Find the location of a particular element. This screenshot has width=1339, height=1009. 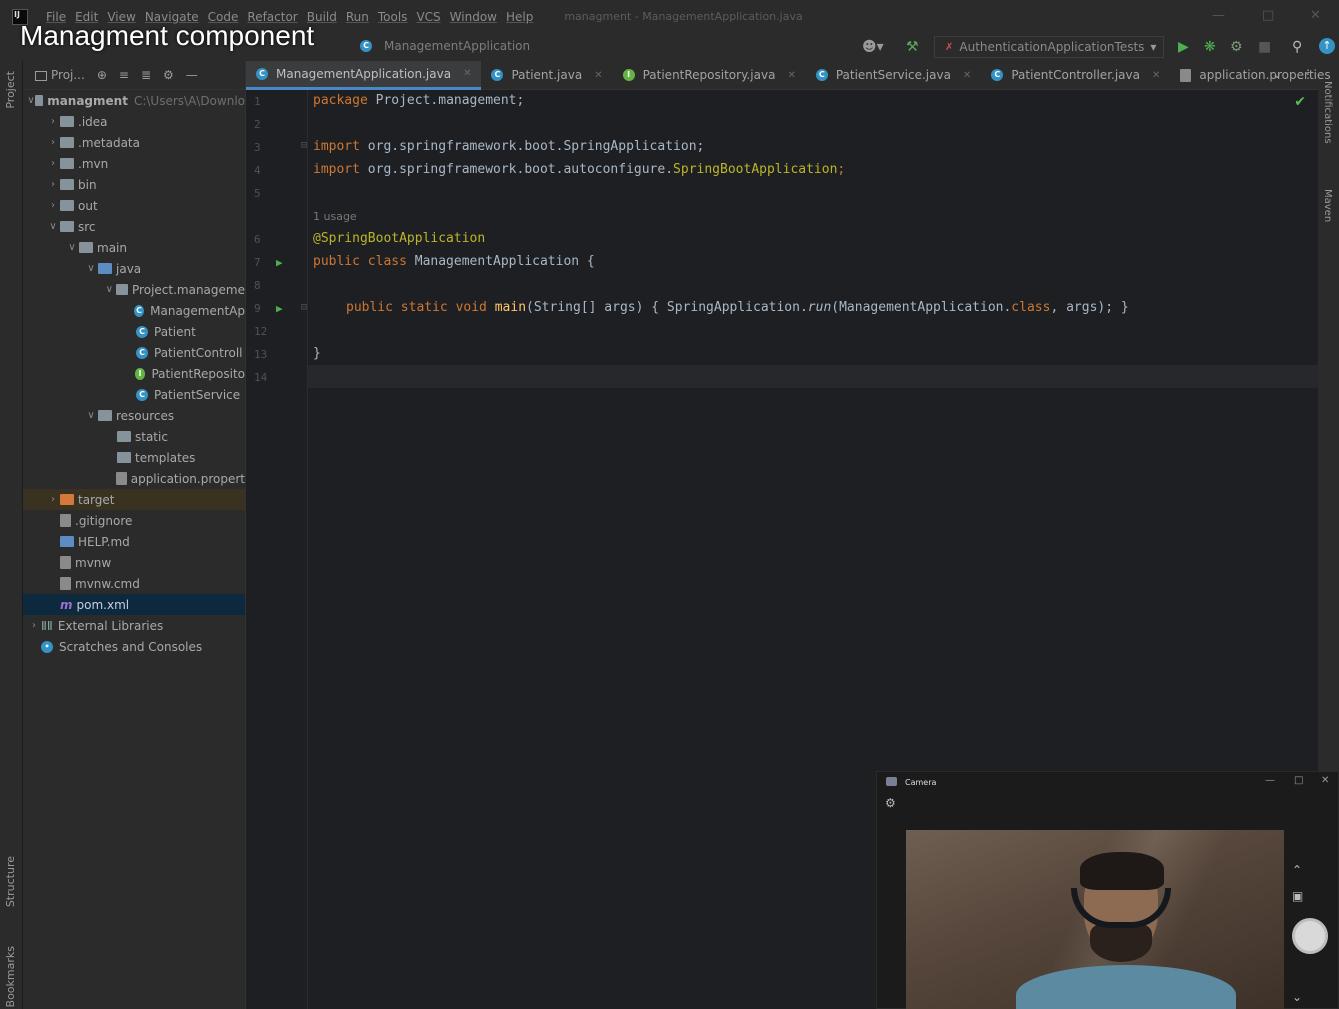

tree-item: ∨ resources is located at coordinates (134, 415).